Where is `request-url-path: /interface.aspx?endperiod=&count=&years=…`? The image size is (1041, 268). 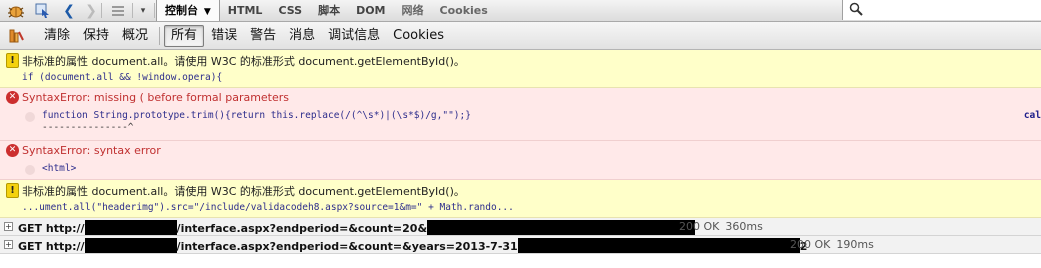 request-url-path: /interface.aspx?endperiod=&count=&years=… is located at coordinates (347, 246).